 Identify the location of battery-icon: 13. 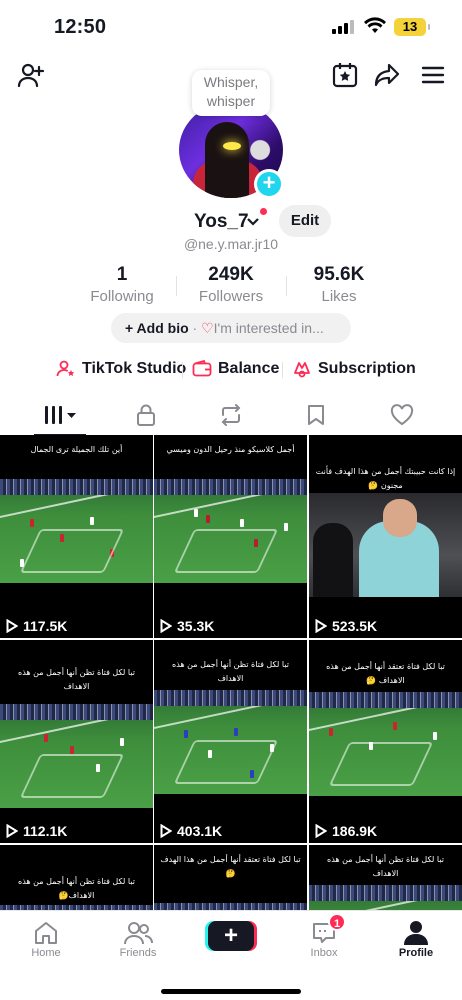
(412, 27).